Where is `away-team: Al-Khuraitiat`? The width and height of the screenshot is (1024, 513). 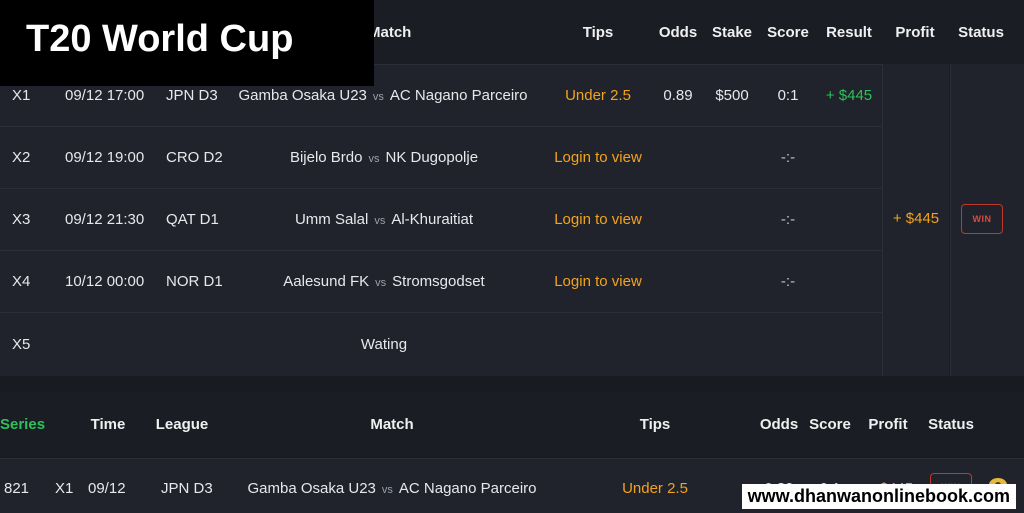 away-team: Al-Khuraitiat is located at coordinates (432, 219).